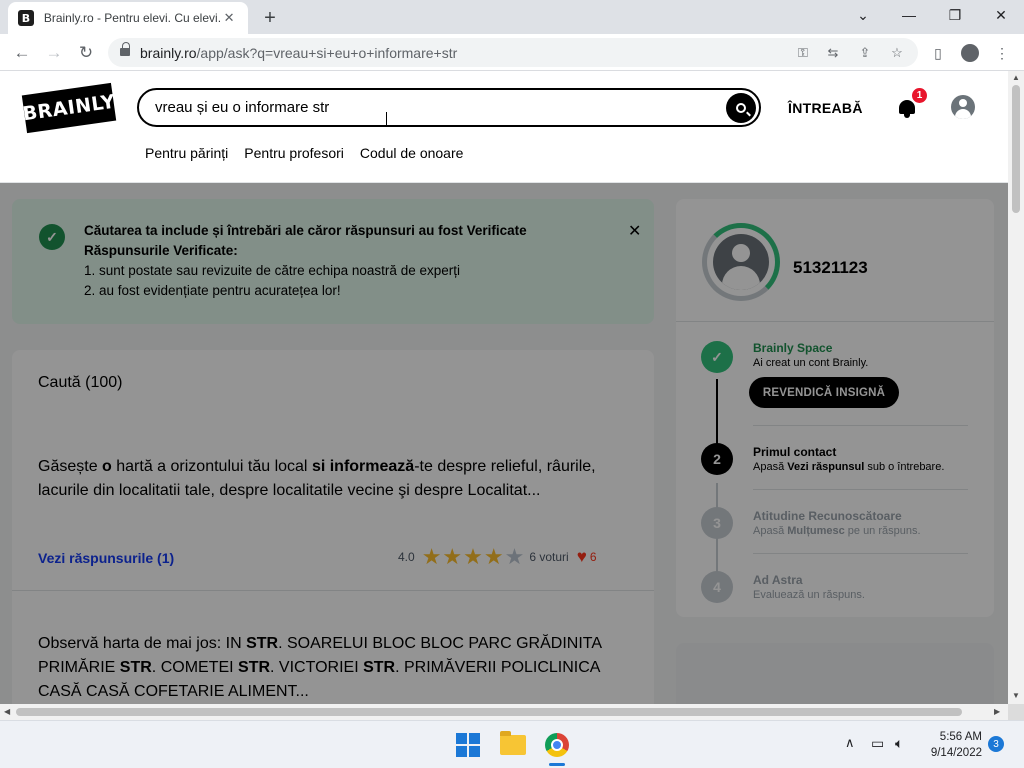  Describe the element at coordinates (125, 50) in the screenshot. I see `lock-icon` at that location.